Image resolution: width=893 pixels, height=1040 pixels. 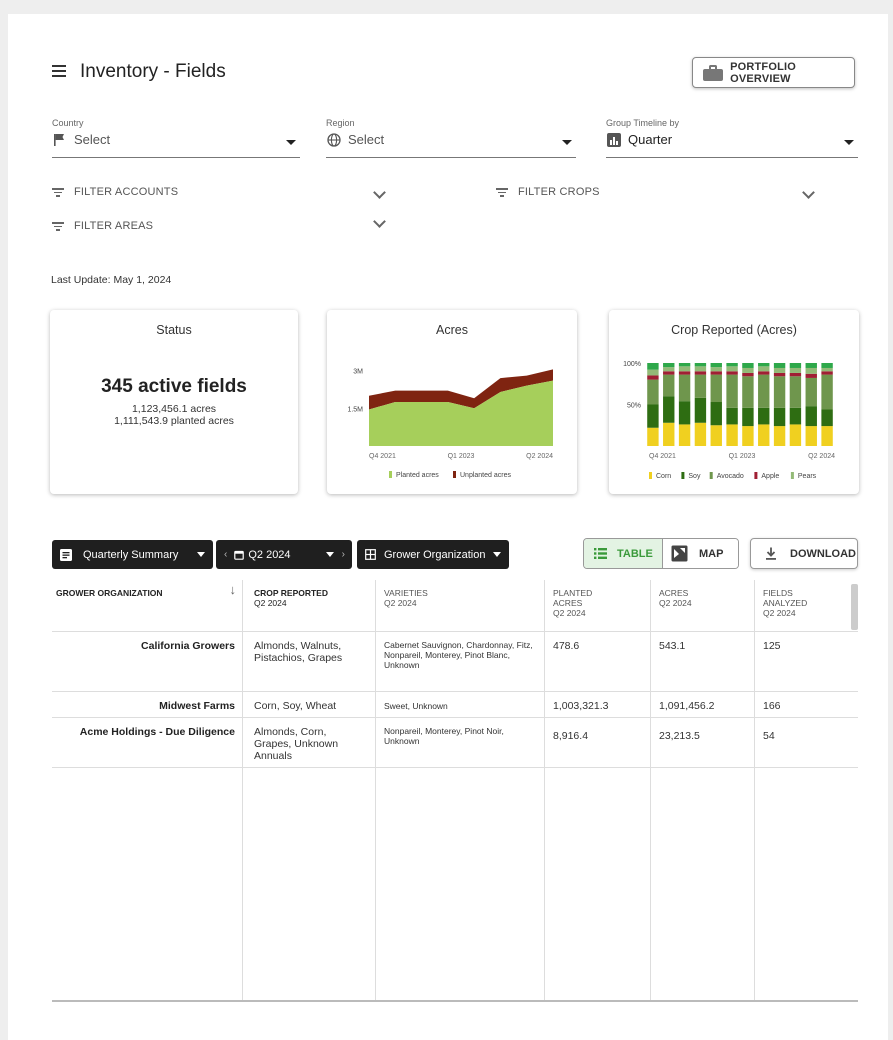 I want to click on active-fields-count: 345 active fields, so click(x=174, y=386).